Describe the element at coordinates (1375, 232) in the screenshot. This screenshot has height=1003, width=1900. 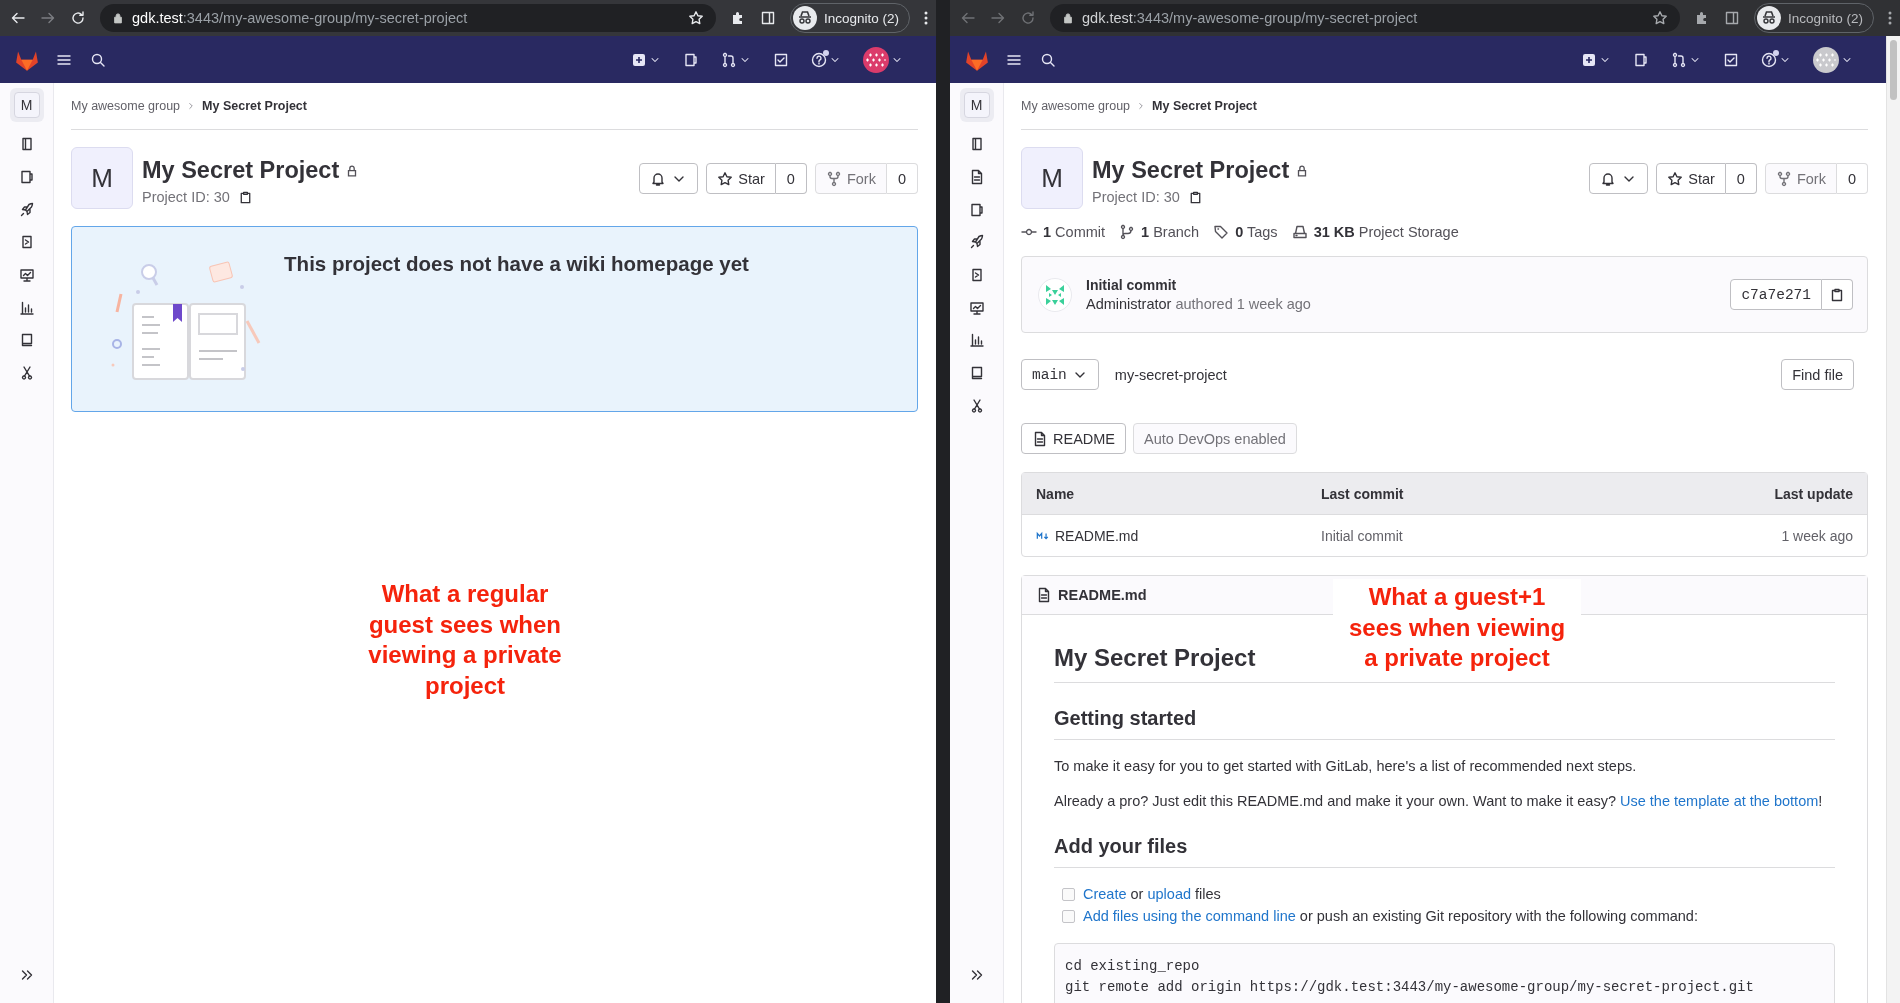
I see `repo-stat-link: 31 KB Project Storage` at that location.